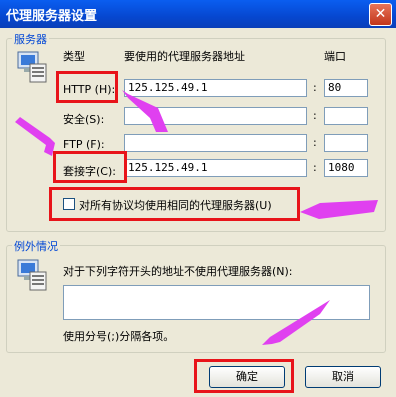 The height and width of the screenshot is (397, 396). Describe the element at coordinates (339, 209) in the screenshot. I see `arrow-to-same-proxy-icon` at that location.